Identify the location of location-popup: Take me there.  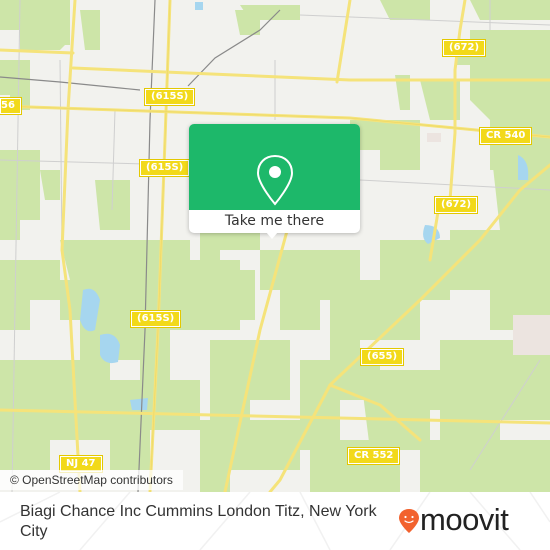
(274, 178).